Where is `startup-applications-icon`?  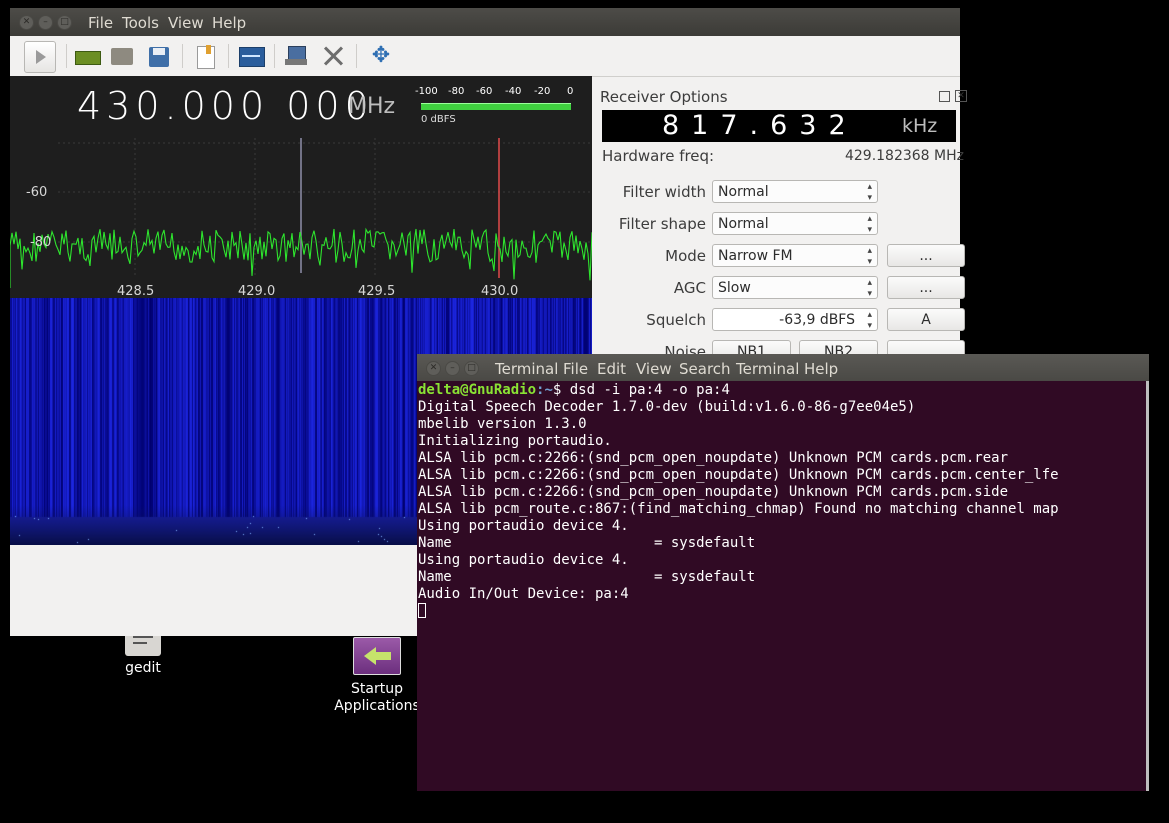
startup-applications-icon is located at coordinates (377, 656).